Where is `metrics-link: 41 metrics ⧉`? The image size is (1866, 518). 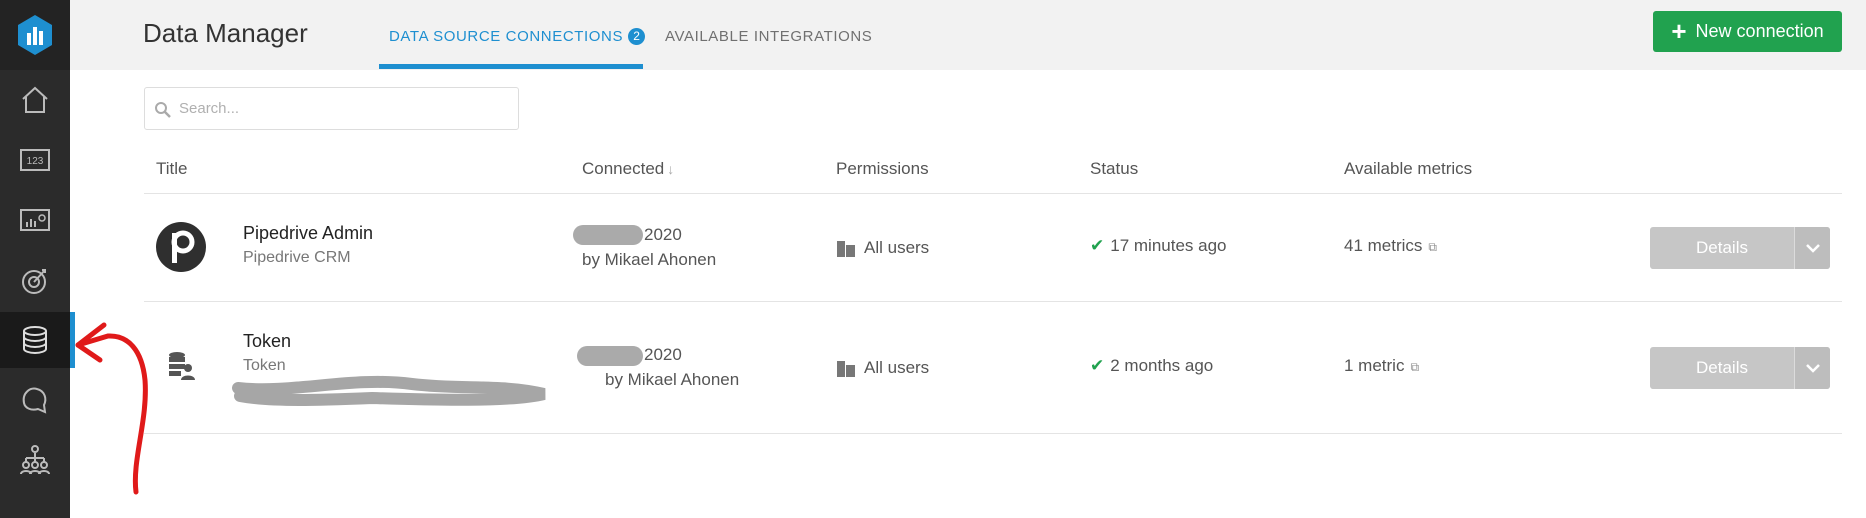 metrics-link: 41 metrics ⧉ is located at coordinates (1390, 246).